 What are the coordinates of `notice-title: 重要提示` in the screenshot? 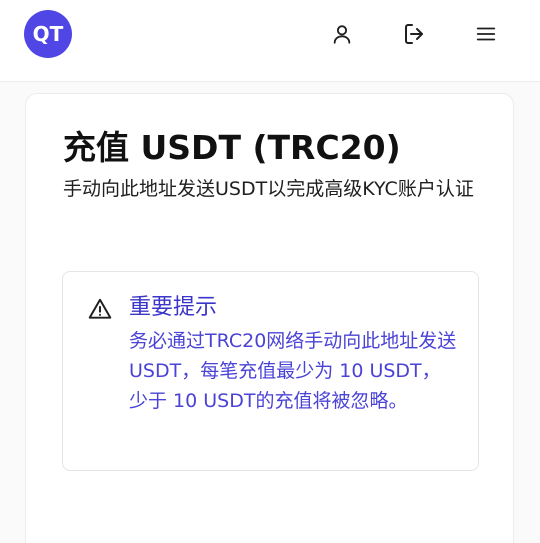 It's located at (173, 307).